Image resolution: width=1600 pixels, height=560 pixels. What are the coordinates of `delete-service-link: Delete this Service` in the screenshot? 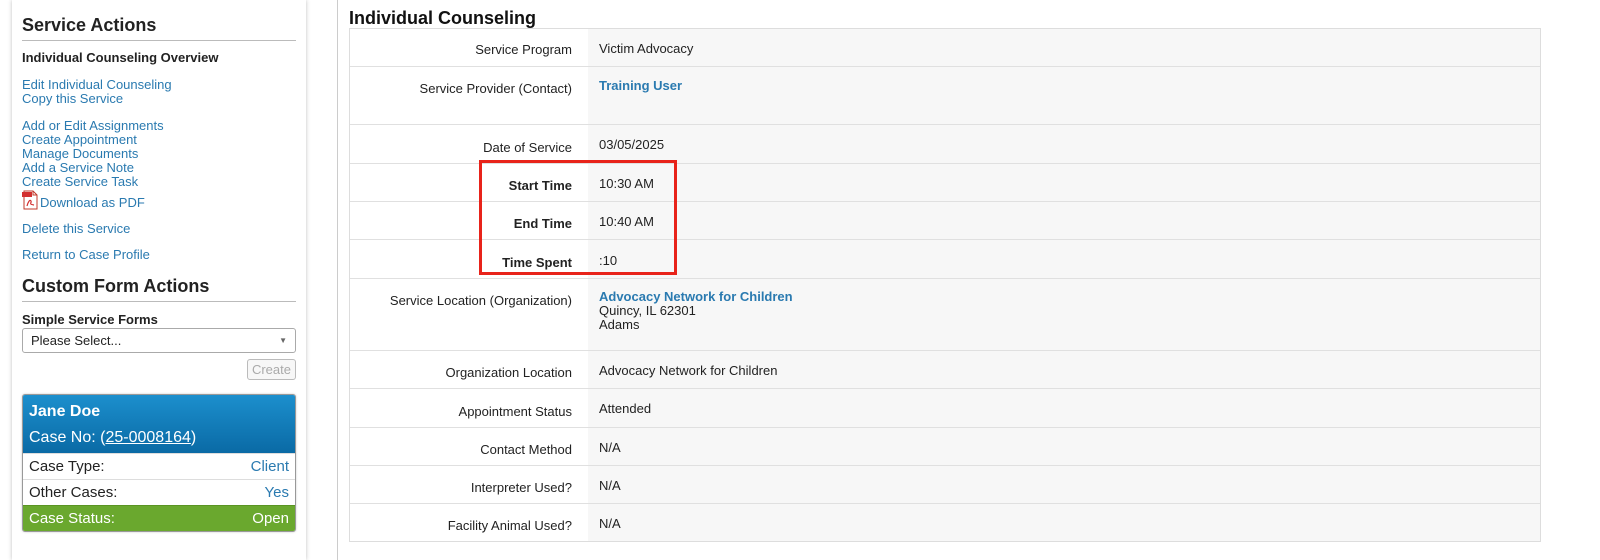 It's located at (159, 229).